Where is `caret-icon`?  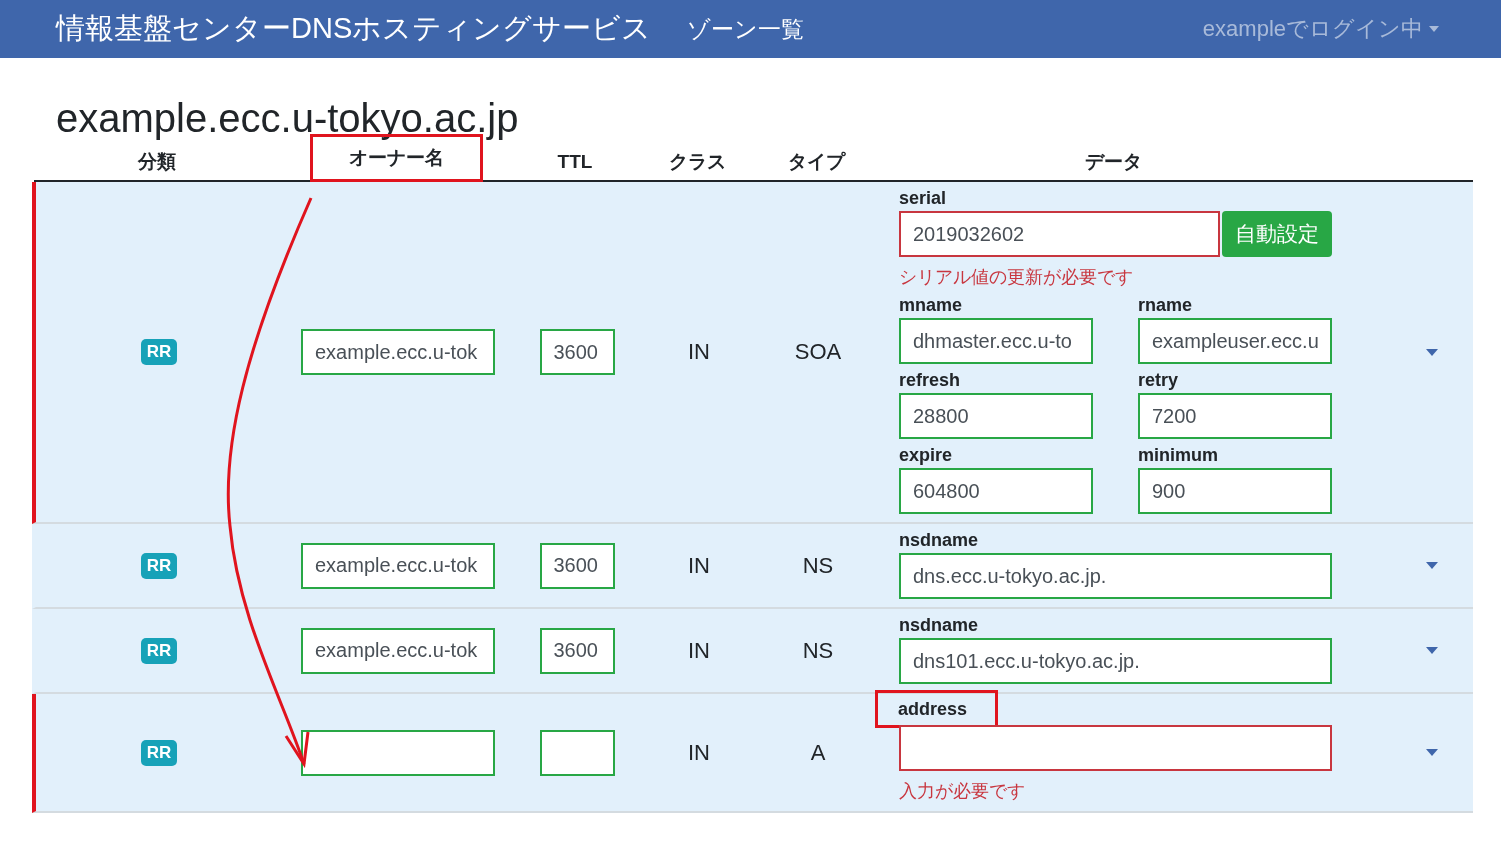
caret-icon is located at coordinates (1434, 29).